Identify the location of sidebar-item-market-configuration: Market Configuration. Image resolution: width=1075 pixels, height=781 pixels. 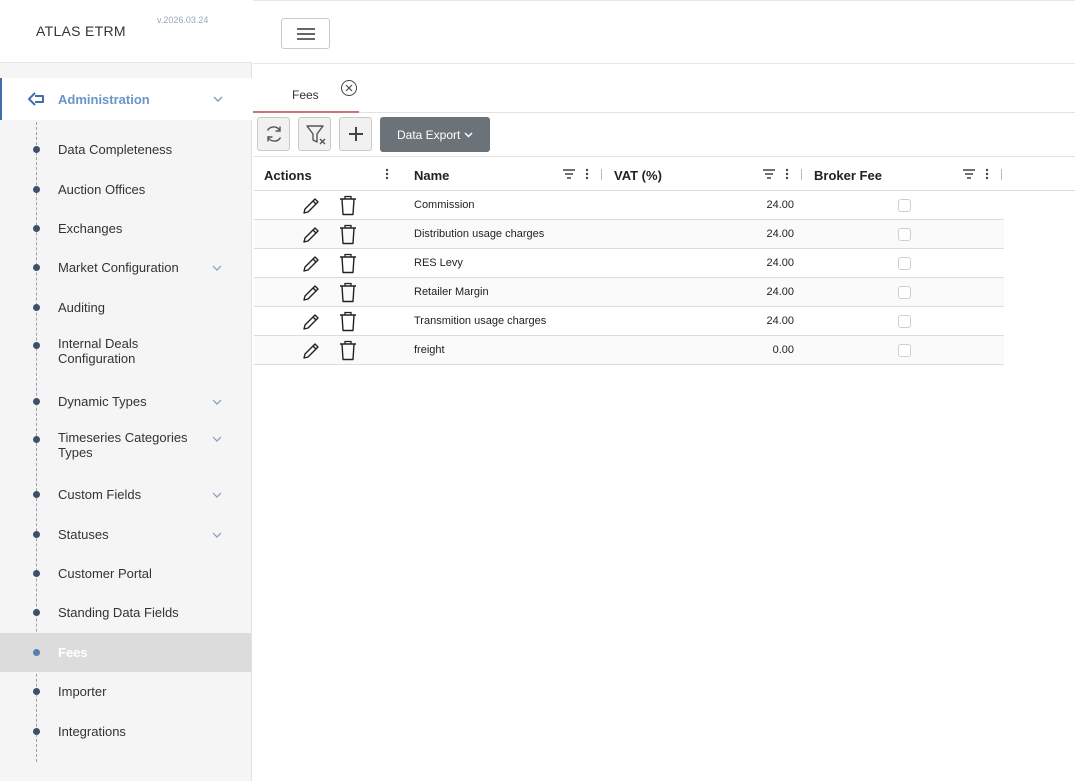
(125, 267).